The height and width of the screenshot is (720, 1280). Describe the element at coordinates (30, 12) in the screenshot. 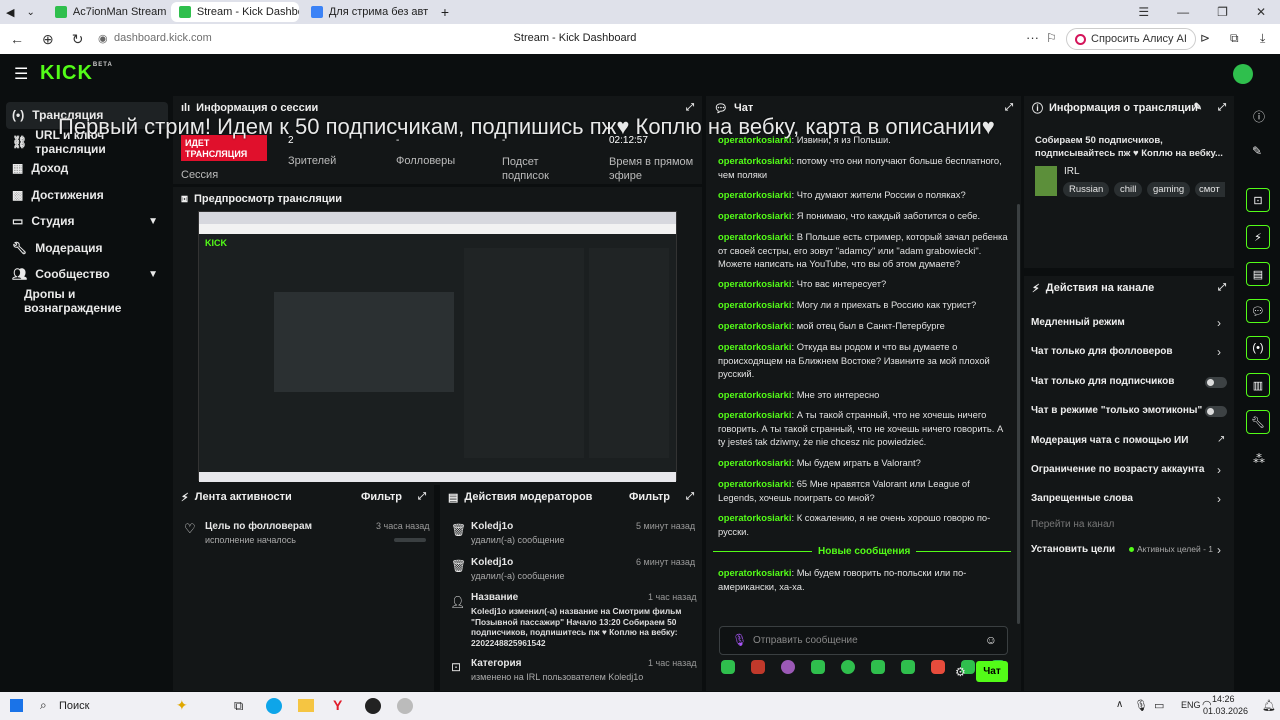

I see `tab-list-chevron-icon: ⌄` at that location.